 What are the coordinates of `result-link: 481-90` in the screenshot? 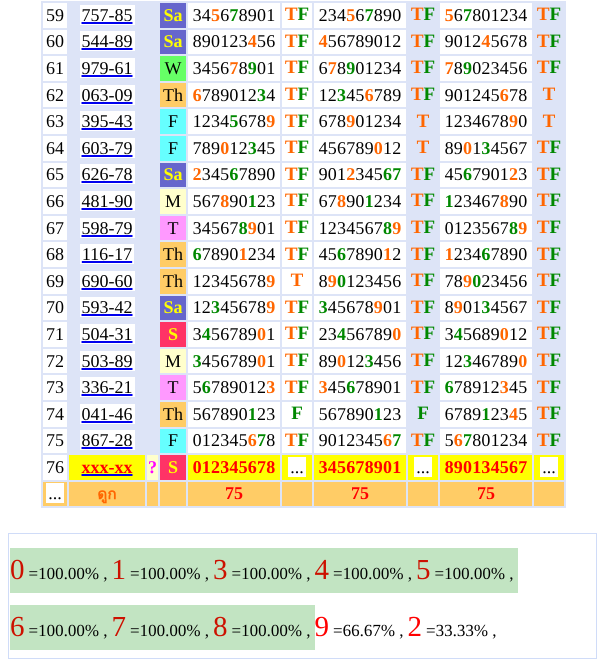 It's located at (107, 200).